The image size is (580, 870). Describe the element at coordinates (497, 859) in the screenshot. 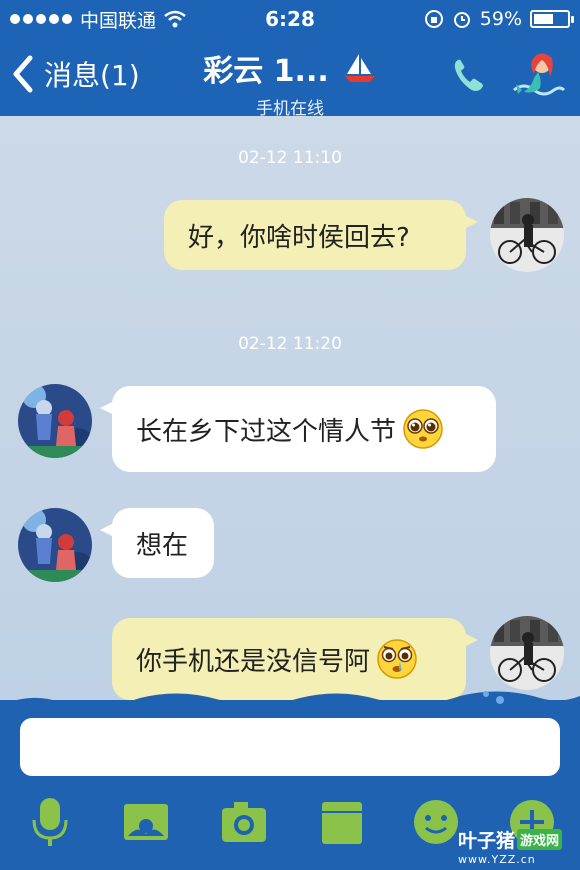

I see `watermark-url: www.YZZ.cn` at that location.